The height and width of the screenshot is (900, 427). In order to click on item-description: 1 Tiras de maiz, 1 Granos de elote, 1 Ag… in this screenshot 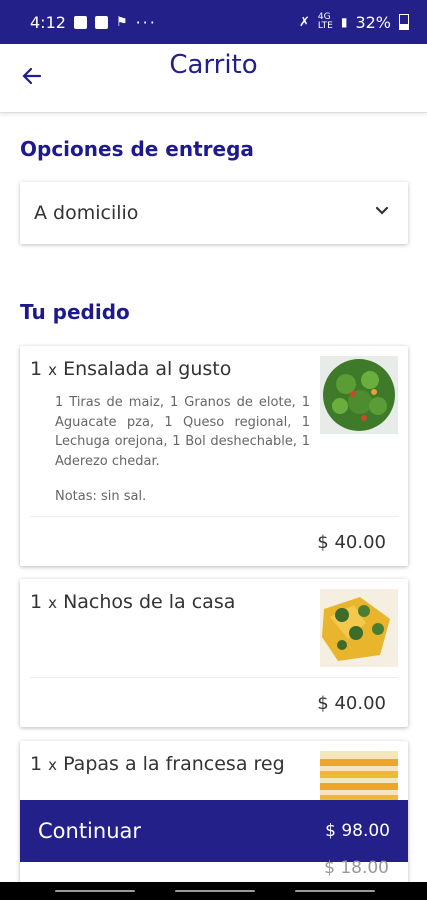, I will do `click(182, 432)`.